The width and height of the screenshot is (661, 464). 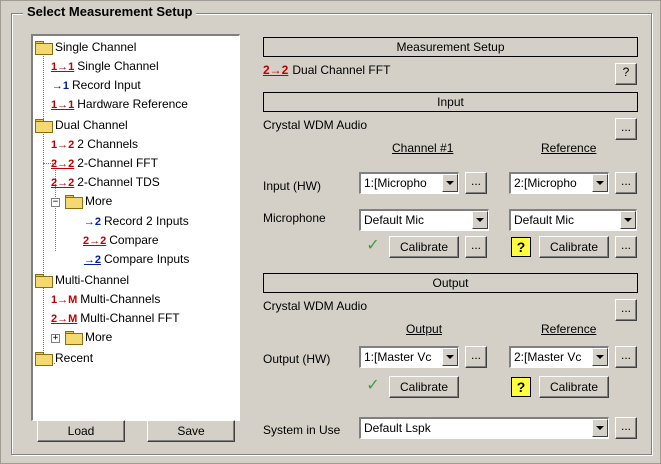 What do you see at coordinates (315, 125) in the screenshot?
I see `input-device-label: Crystal WDM Audio` at bounding box center [315, 125].